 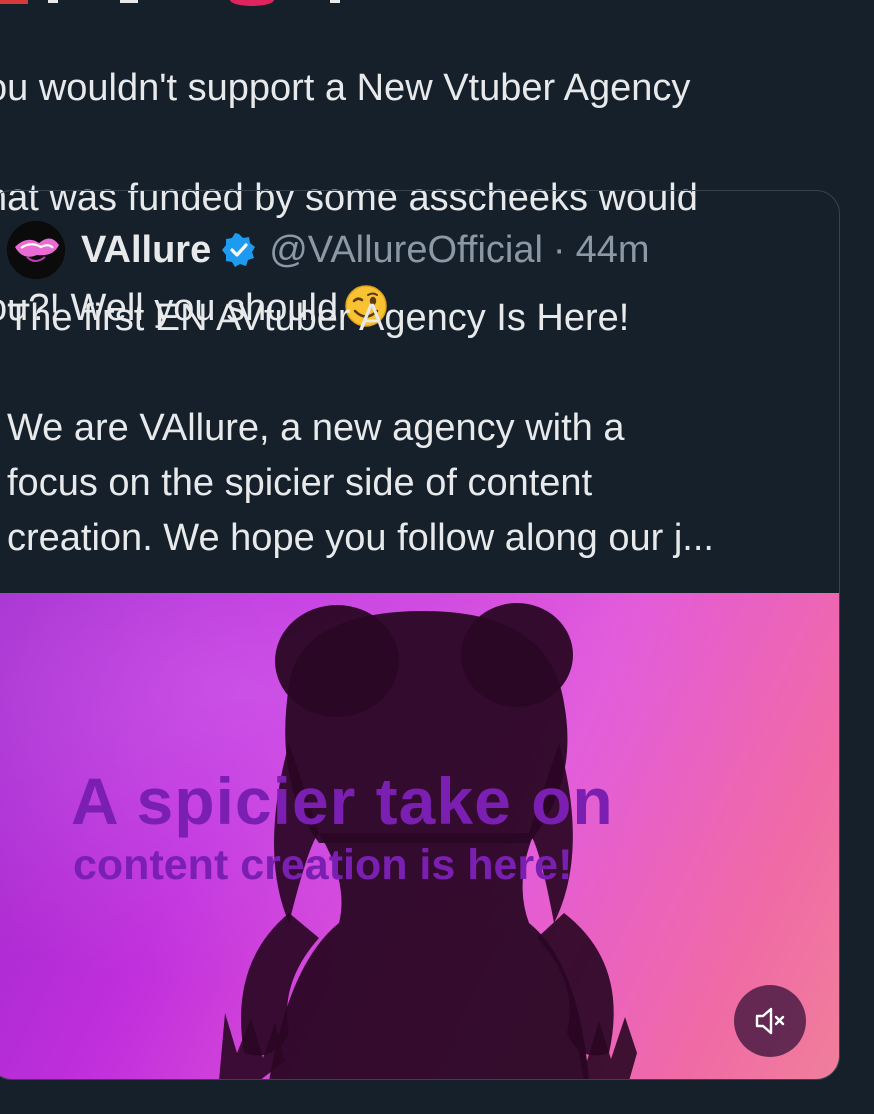 I want to click on verified-badge-icon, so click(x=239, y=250).